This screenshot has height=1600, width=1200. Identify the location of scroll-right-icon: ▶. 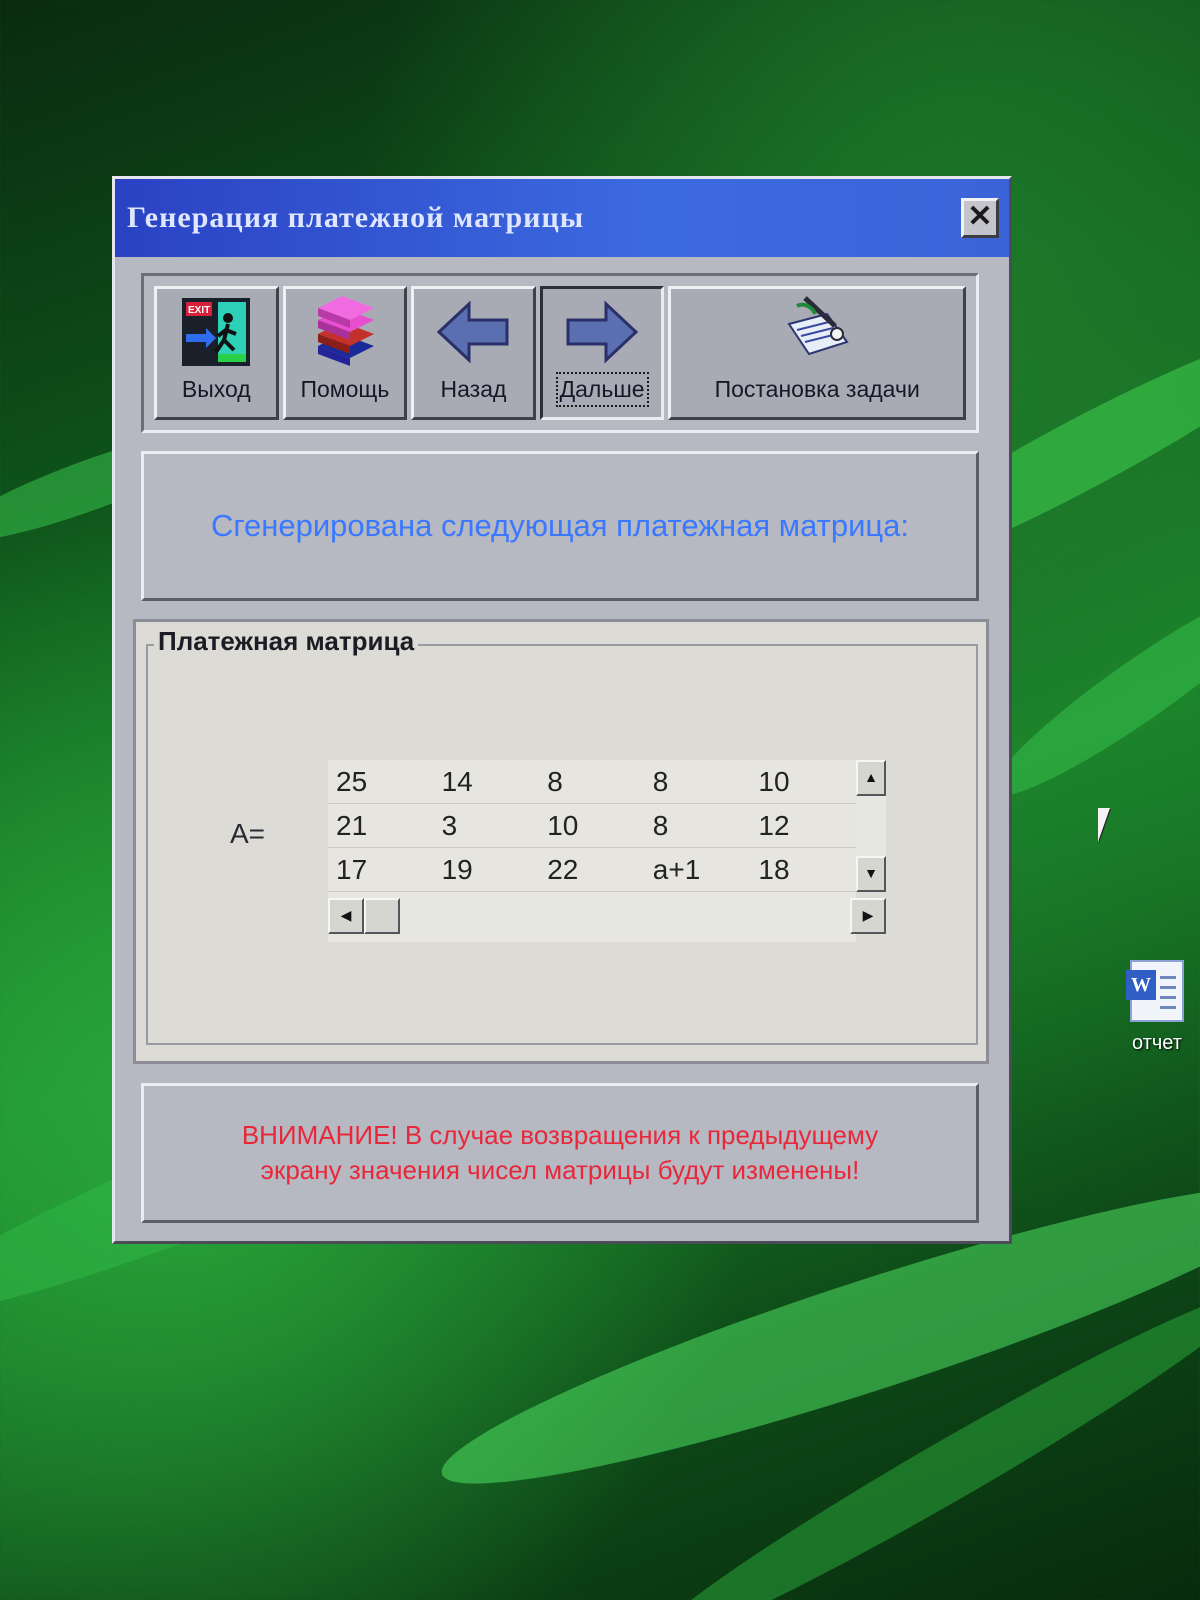
(868, 916).